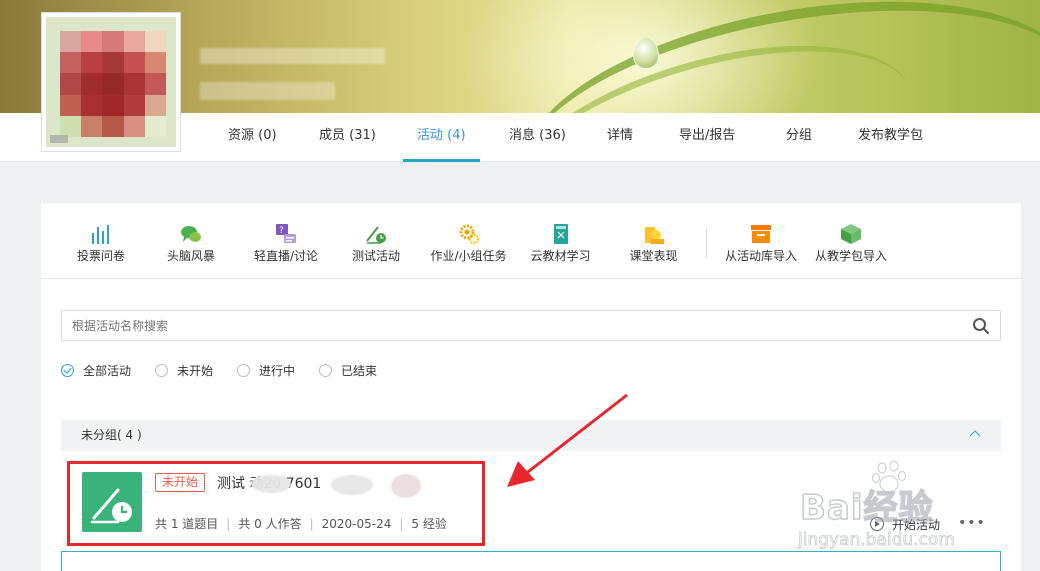 Image resolution: width=1040 pixels, height=571 pixels. Describe the element at coordinates (191, 234) in the screenshot. I see `chat-bubbles-icon` at that location.